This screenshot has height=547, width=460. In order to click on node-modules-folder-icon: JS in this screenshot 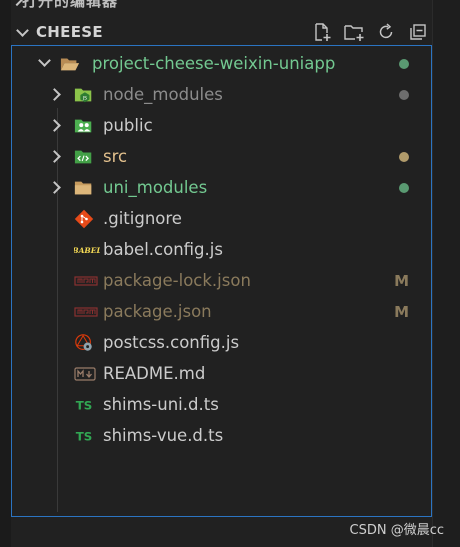, I will do `click(84, 95)`.